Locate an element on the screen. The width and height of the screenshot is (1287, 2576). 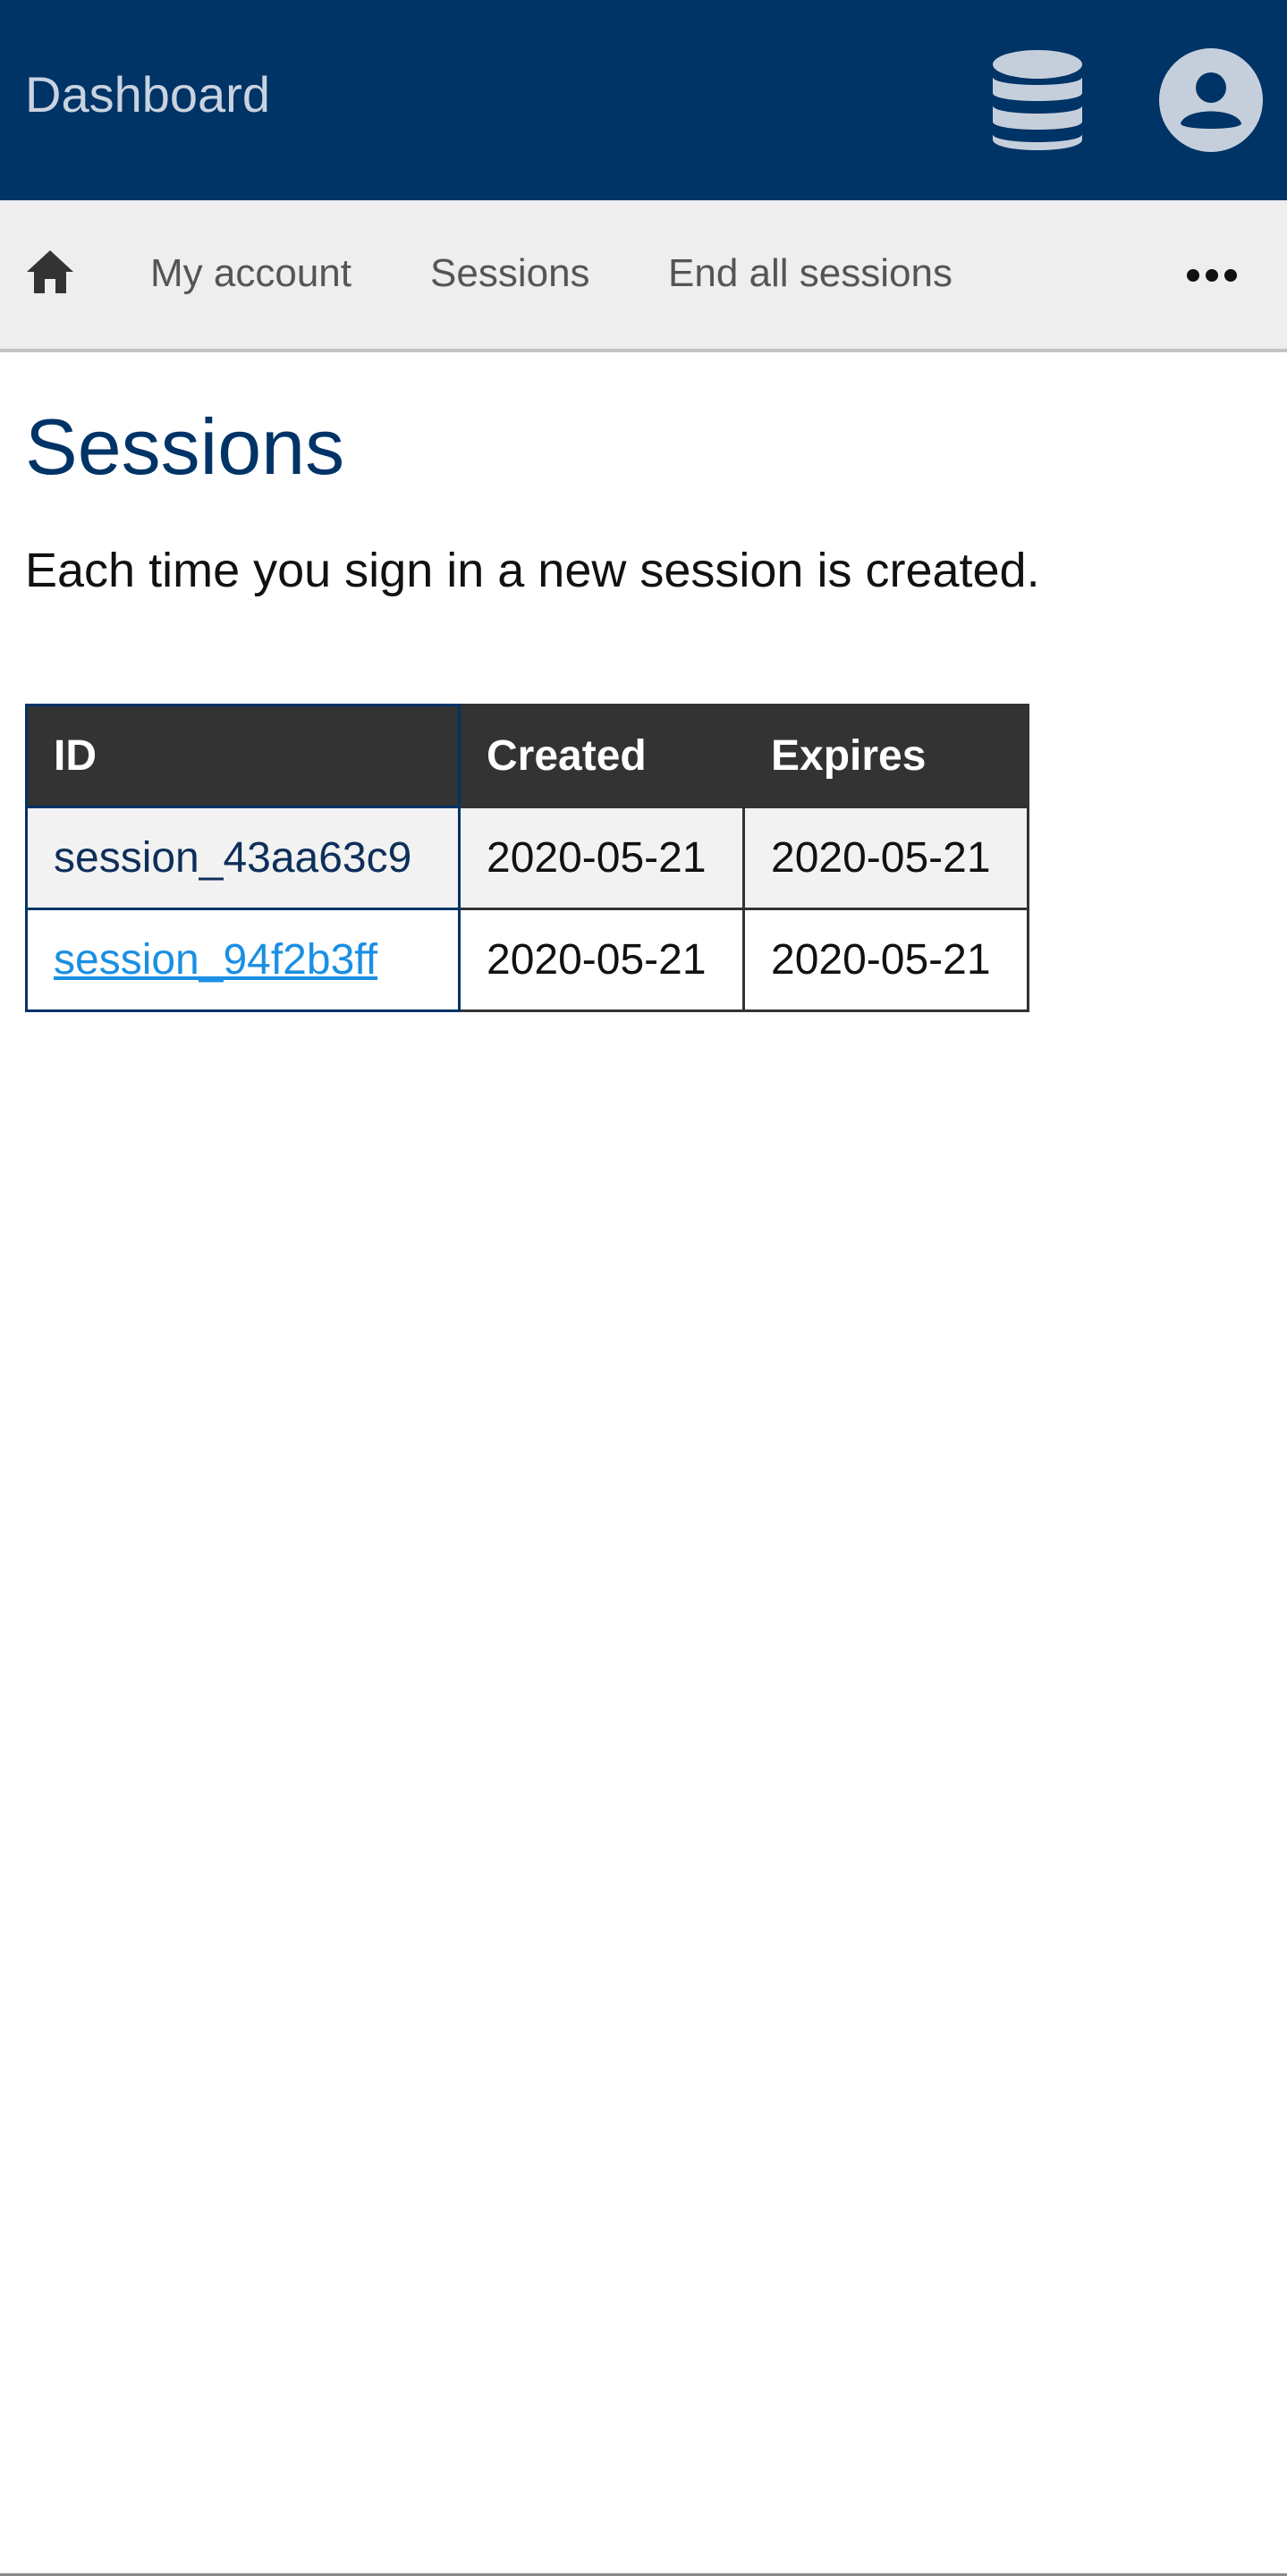
column-header-created: Created is located at coordinates (601, 756).